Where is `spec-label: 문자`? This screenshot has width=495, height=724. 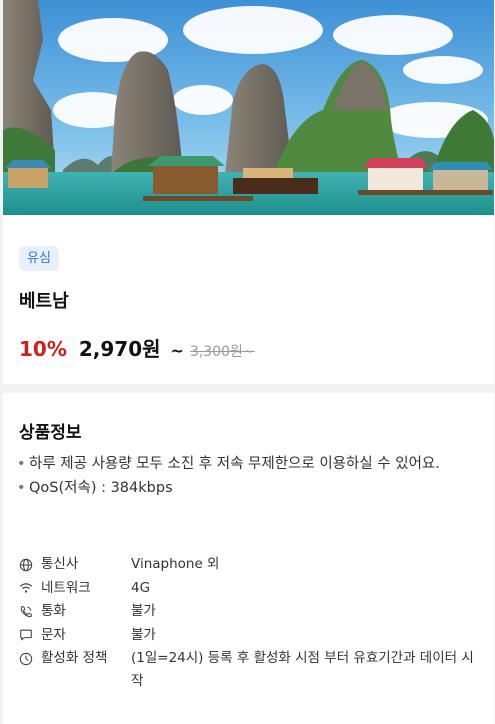 spec-label: 문자 is located at coordinates (53, 634).